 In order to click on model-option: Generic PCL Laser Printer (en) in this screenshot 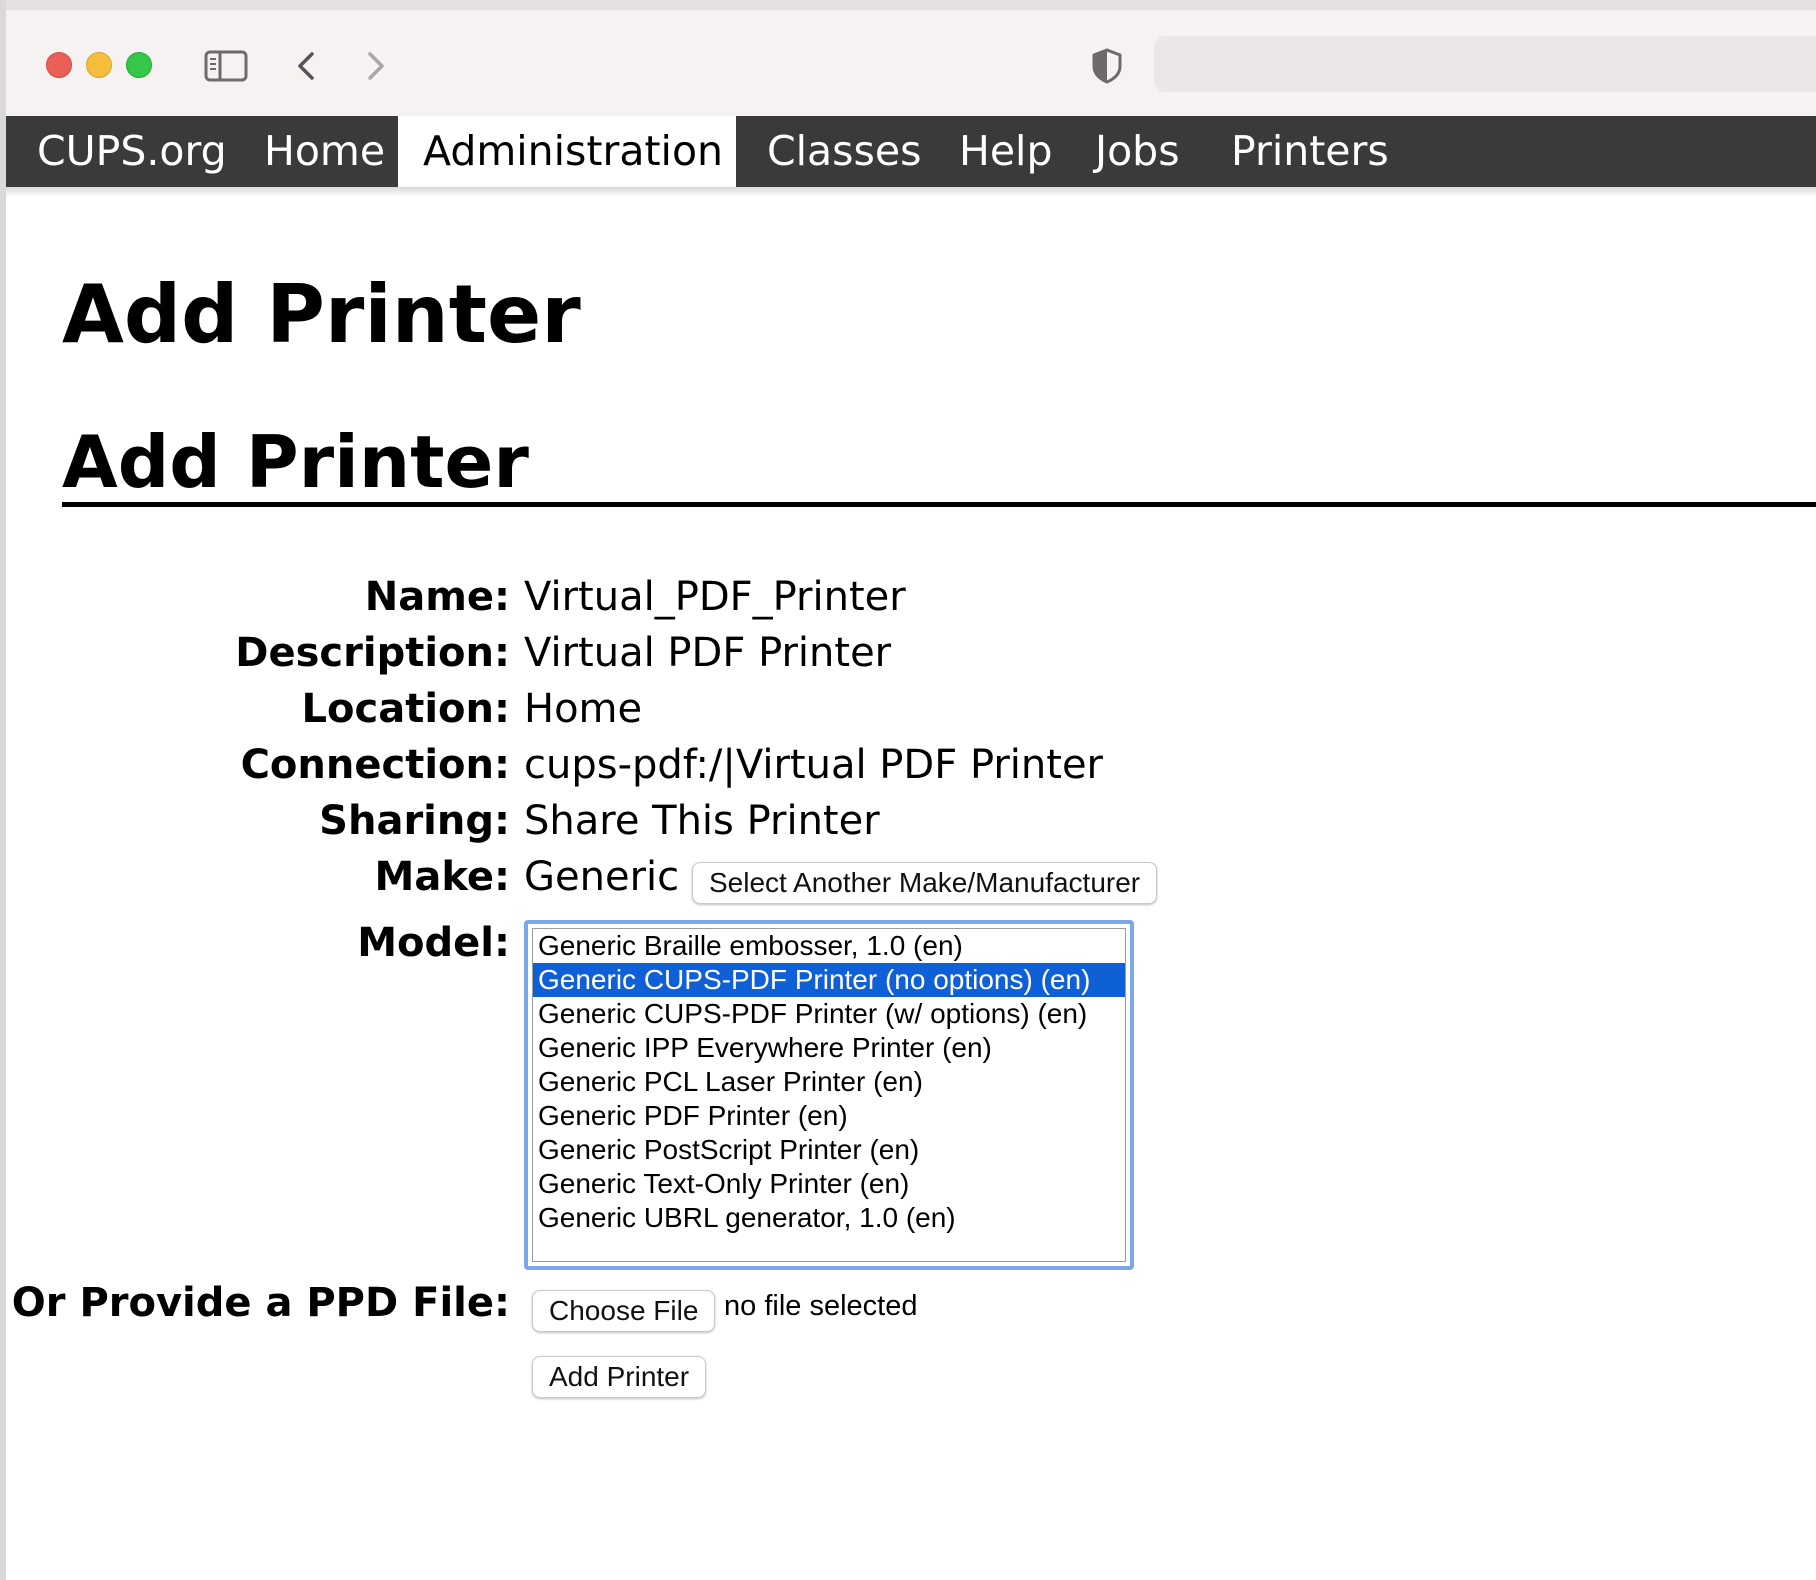, I will do `click(829, 1082)`.